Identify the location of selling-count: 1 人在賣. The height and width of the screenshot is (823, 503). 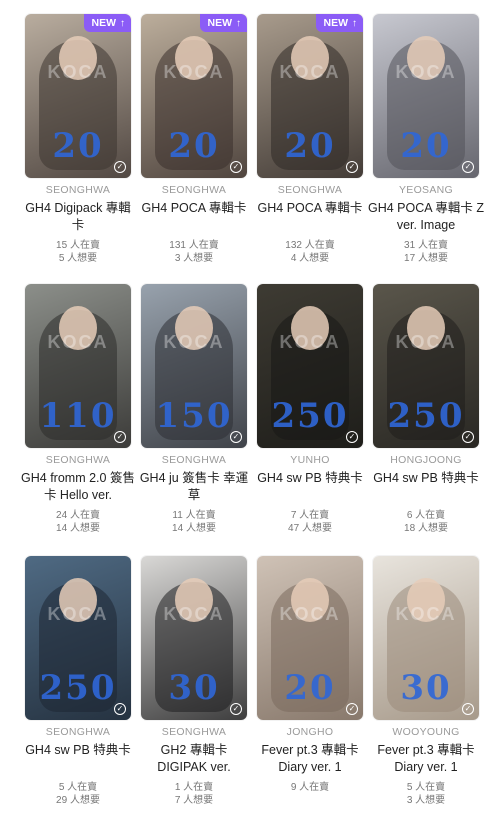
(194, 787).